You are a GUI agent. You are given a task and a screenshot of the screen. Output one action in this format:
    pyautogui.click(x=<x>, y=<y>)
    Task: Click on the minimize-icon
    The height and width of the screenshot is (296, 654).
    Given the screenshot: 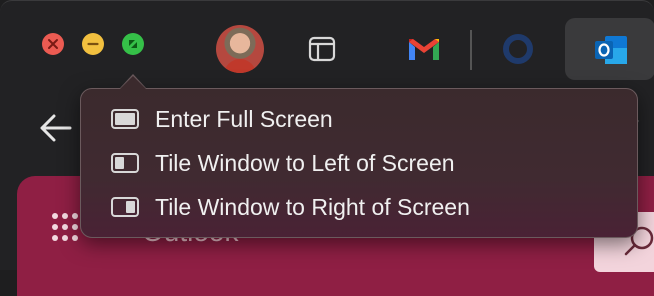 What is the action you would take?
    pyautogui.click(x=93, y=44)
    